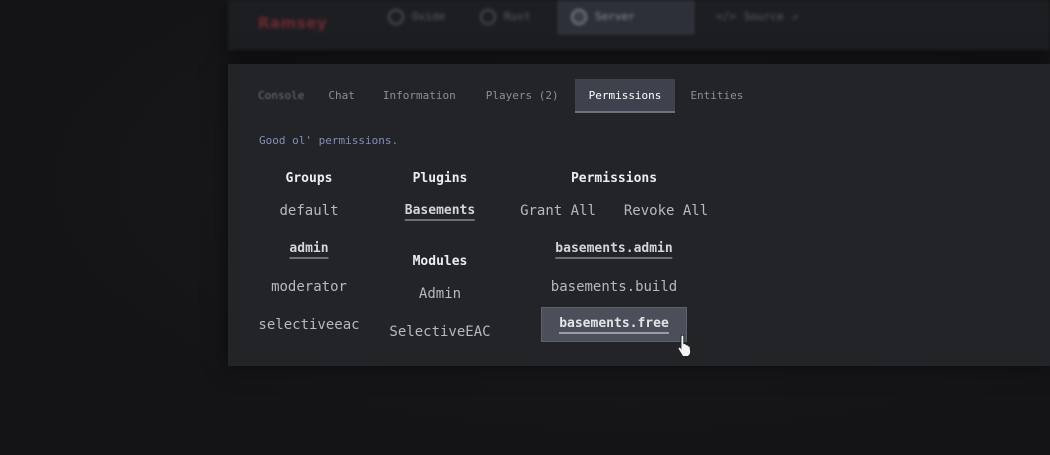 Image resolution: width=1050 pixels, height=455 pixels. I want to click on group-item-admin: admin, so click(309, 250).